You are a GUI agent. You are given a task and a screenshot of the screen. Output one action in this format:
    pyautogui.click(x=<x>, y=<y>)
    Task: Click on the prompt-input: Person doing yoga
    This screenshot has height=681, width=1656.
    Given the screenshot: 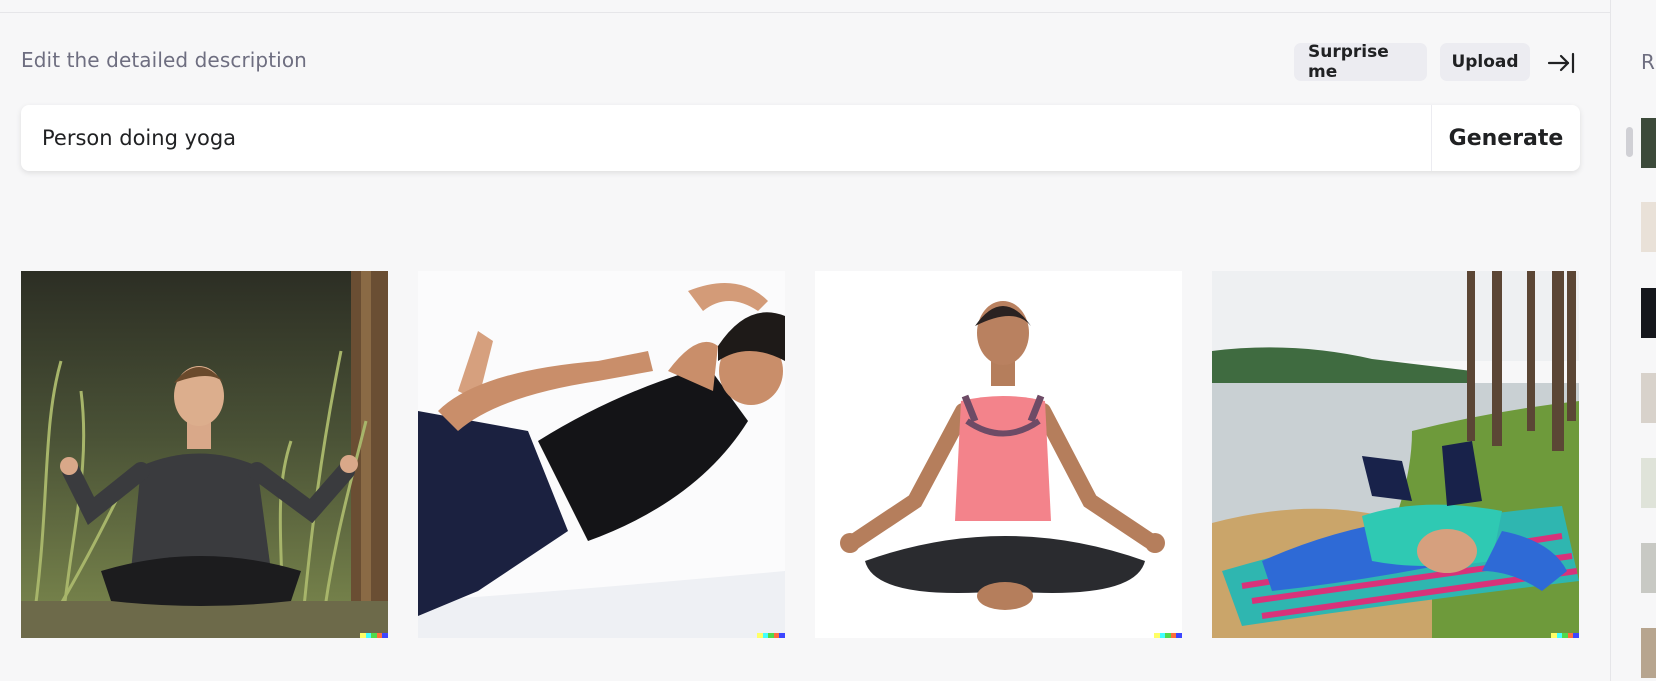 What is the action you would take?
    pyautogui.click(x=726, y=138)
    